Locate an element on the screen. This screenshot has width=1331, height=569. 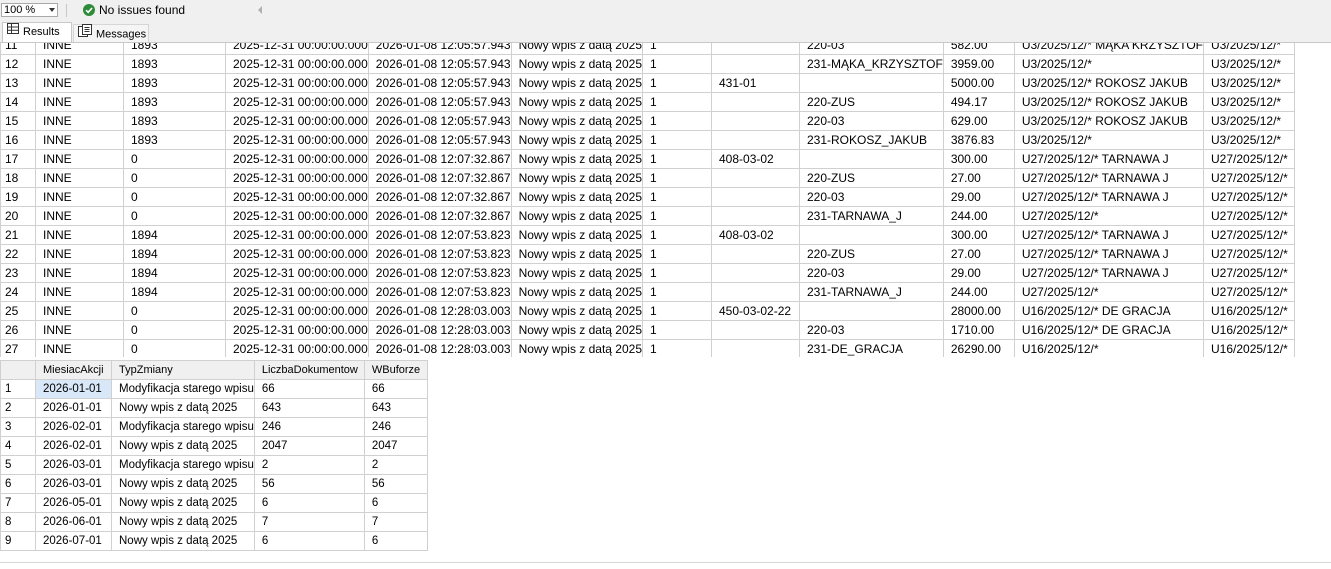
table-cell: 244.00 is located at coordinates (978, 292).